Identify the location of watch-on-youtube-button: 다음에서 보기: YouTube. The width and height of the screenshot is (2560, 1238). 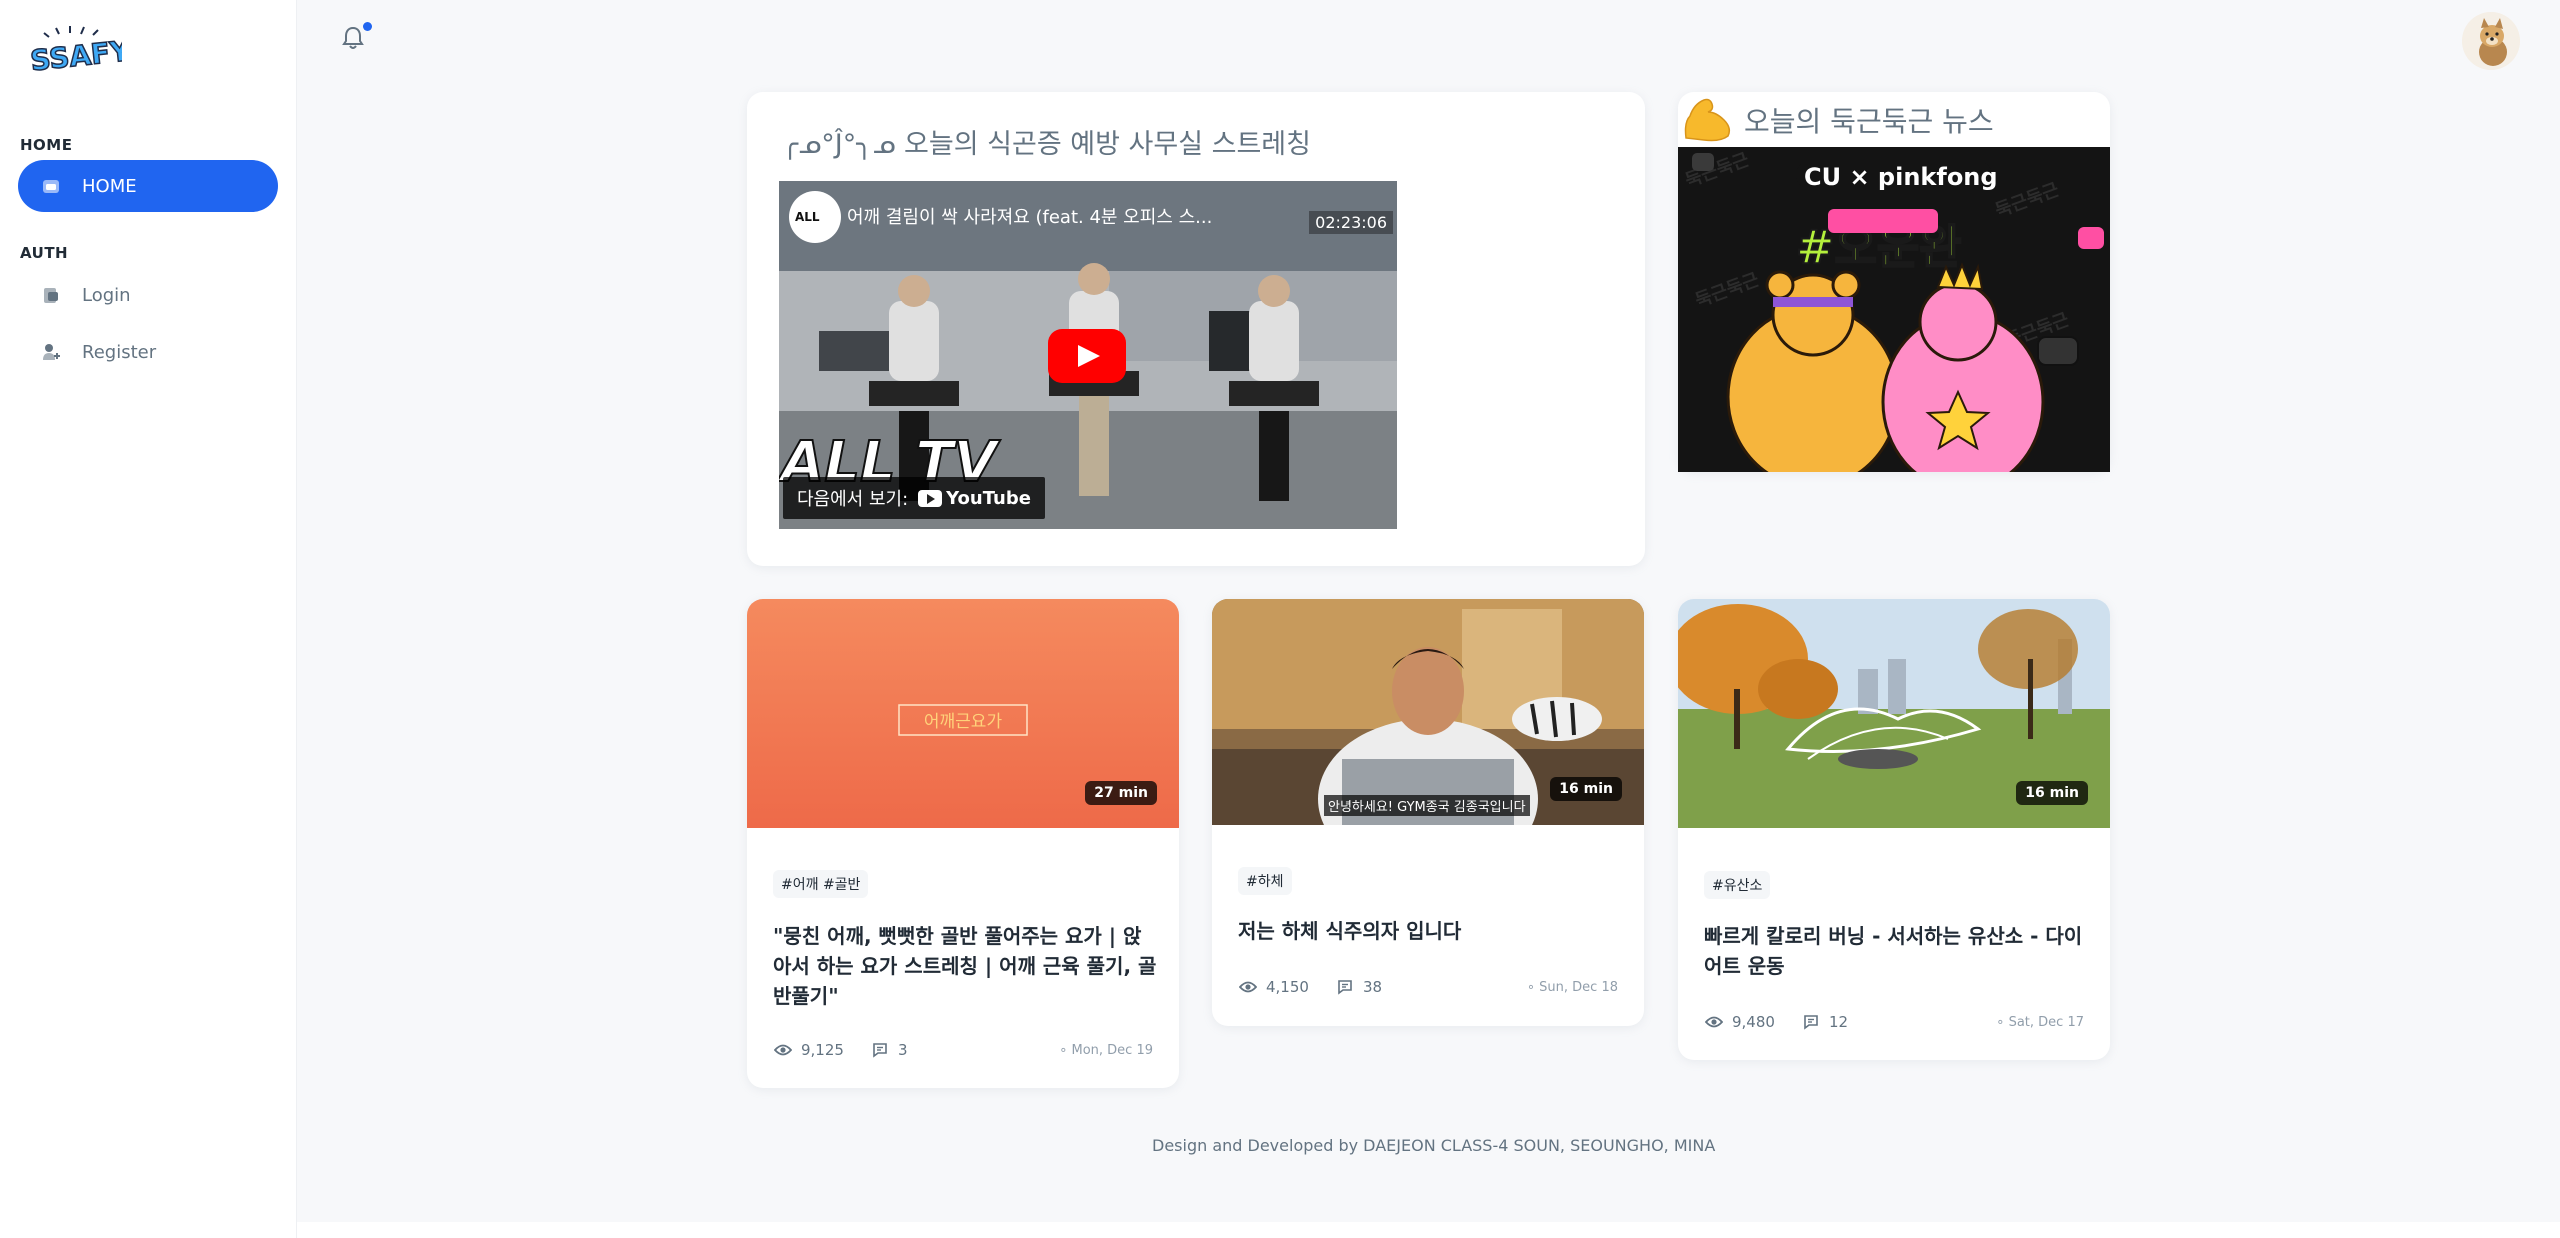
(914, 498).